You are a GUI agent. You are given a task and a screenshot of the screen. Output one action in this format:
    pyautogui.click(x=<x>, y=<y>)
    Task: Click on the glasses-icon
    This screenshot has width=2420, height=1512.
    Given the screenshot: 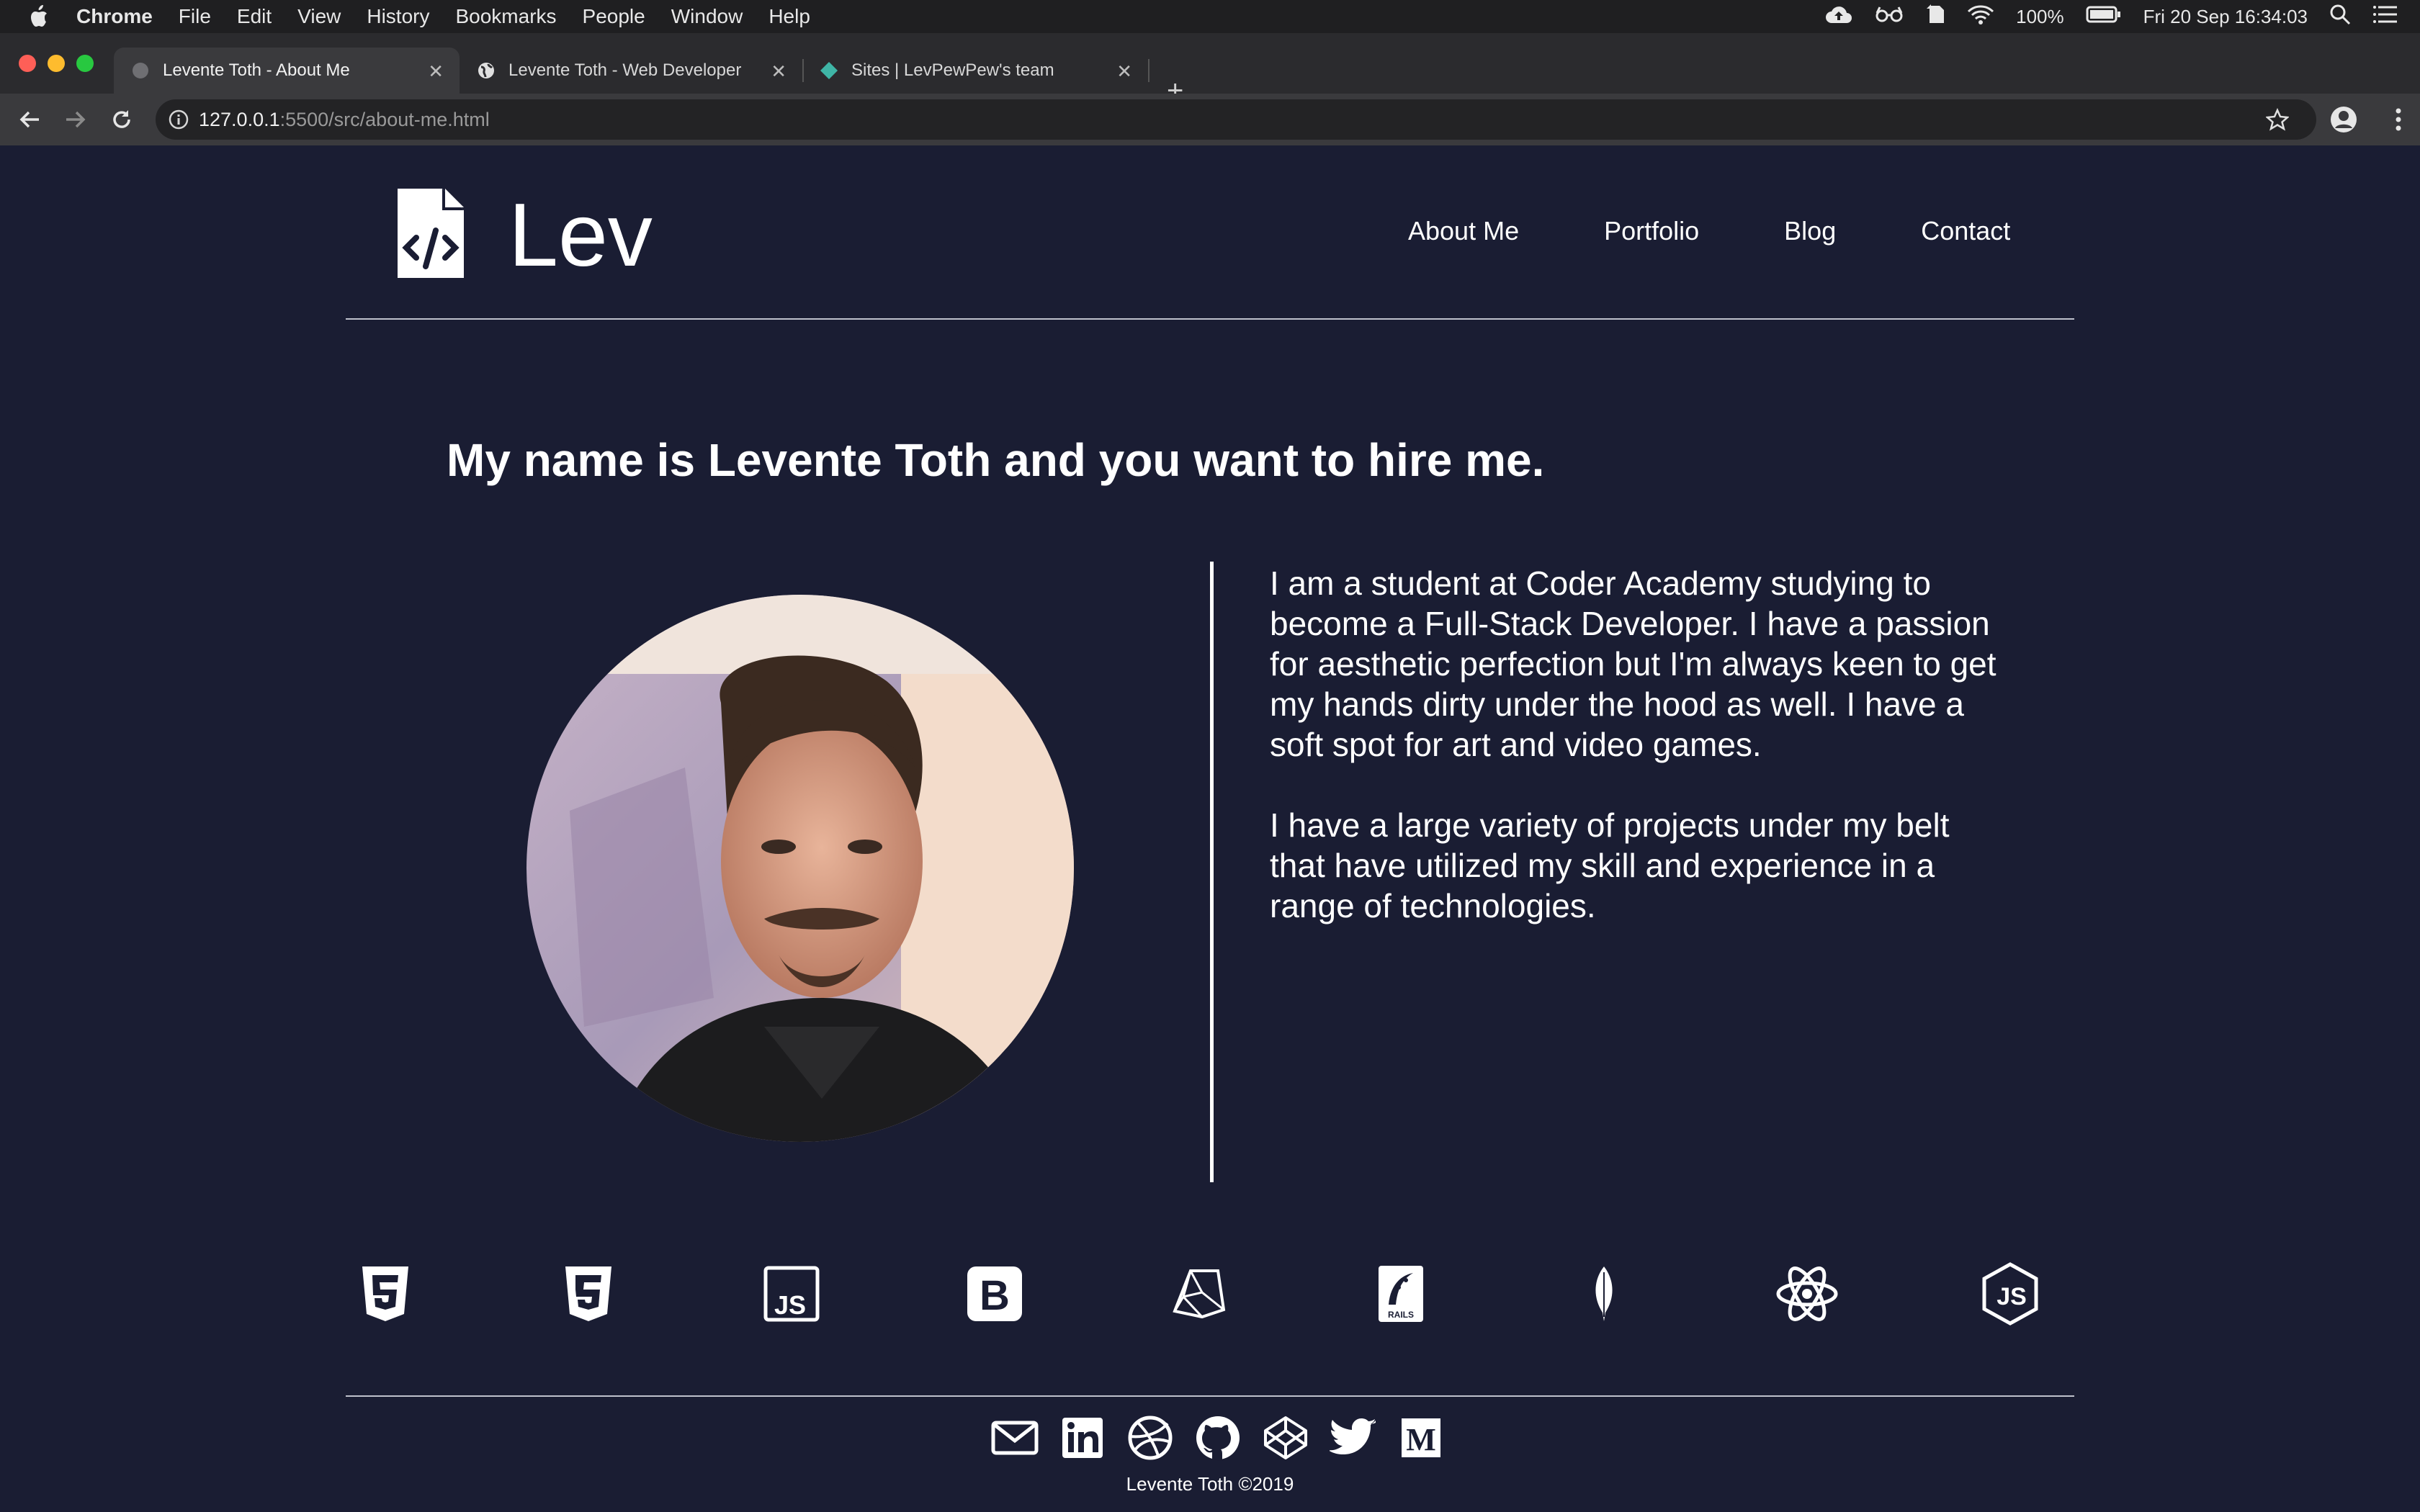 What is the action you would take?
    pyautogui.click(x=1890, y=16)
    